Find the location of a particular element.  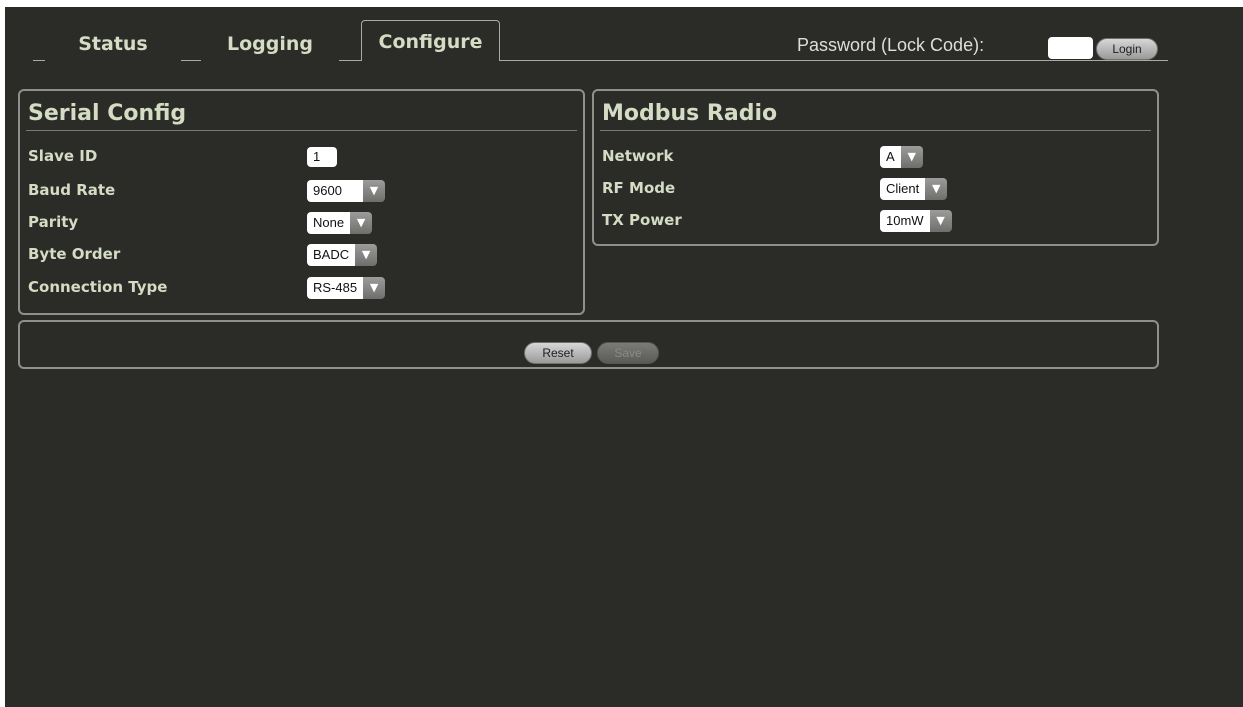

tab-status: Status is located at coordinates (113, 44).